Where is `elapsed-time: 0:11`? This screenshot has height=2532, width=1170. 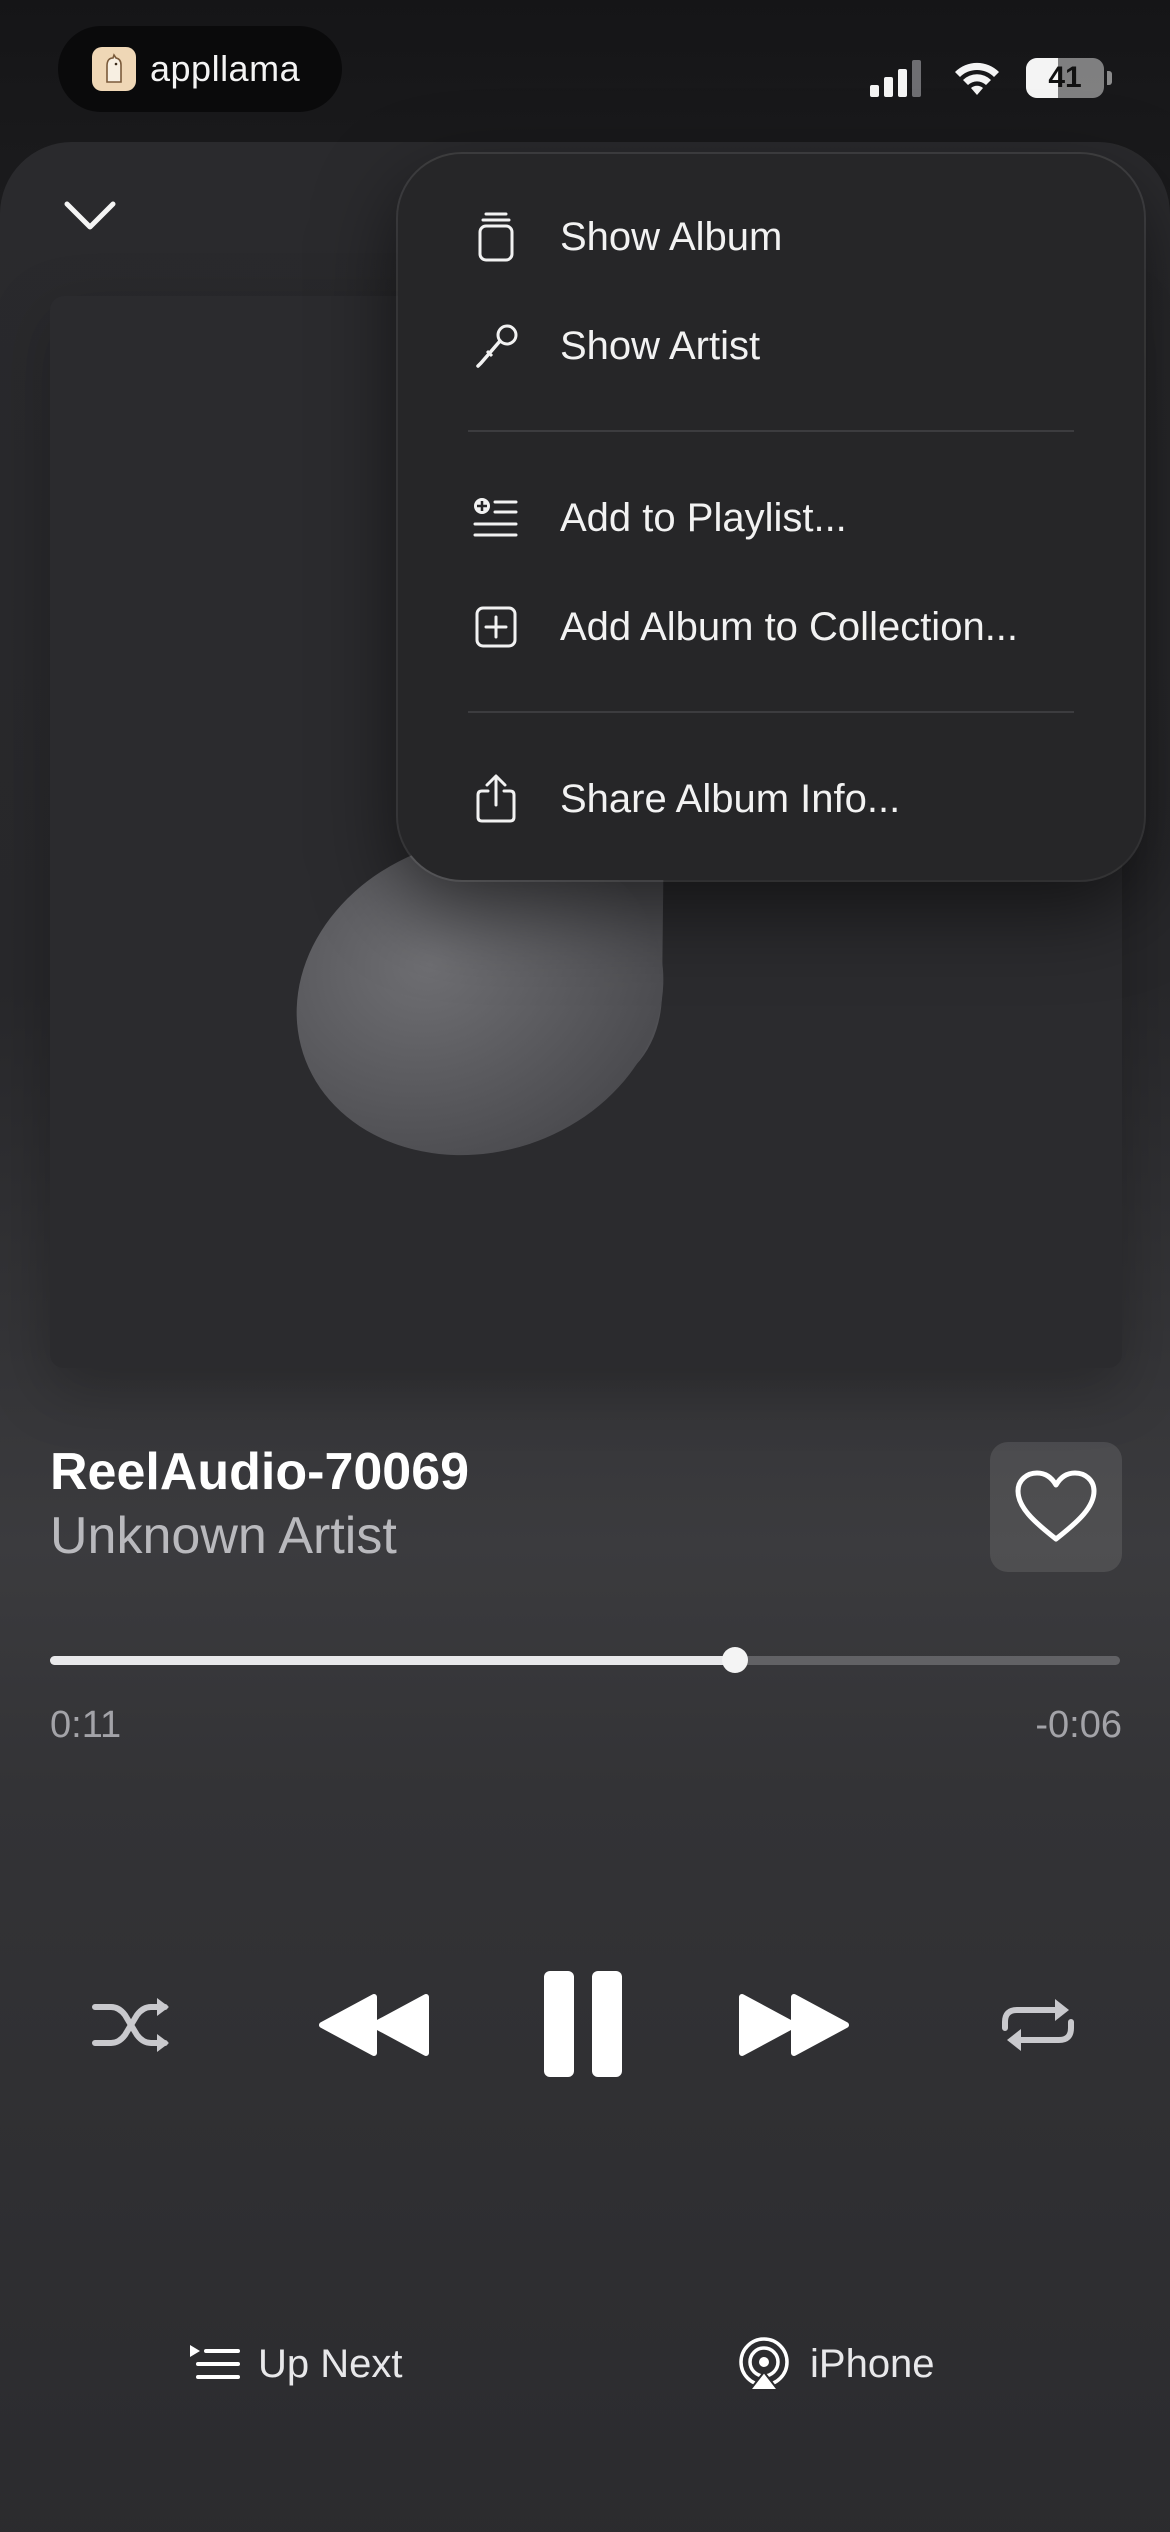 elapsed-time: 0:11 is located at coordinates (86, 1725).